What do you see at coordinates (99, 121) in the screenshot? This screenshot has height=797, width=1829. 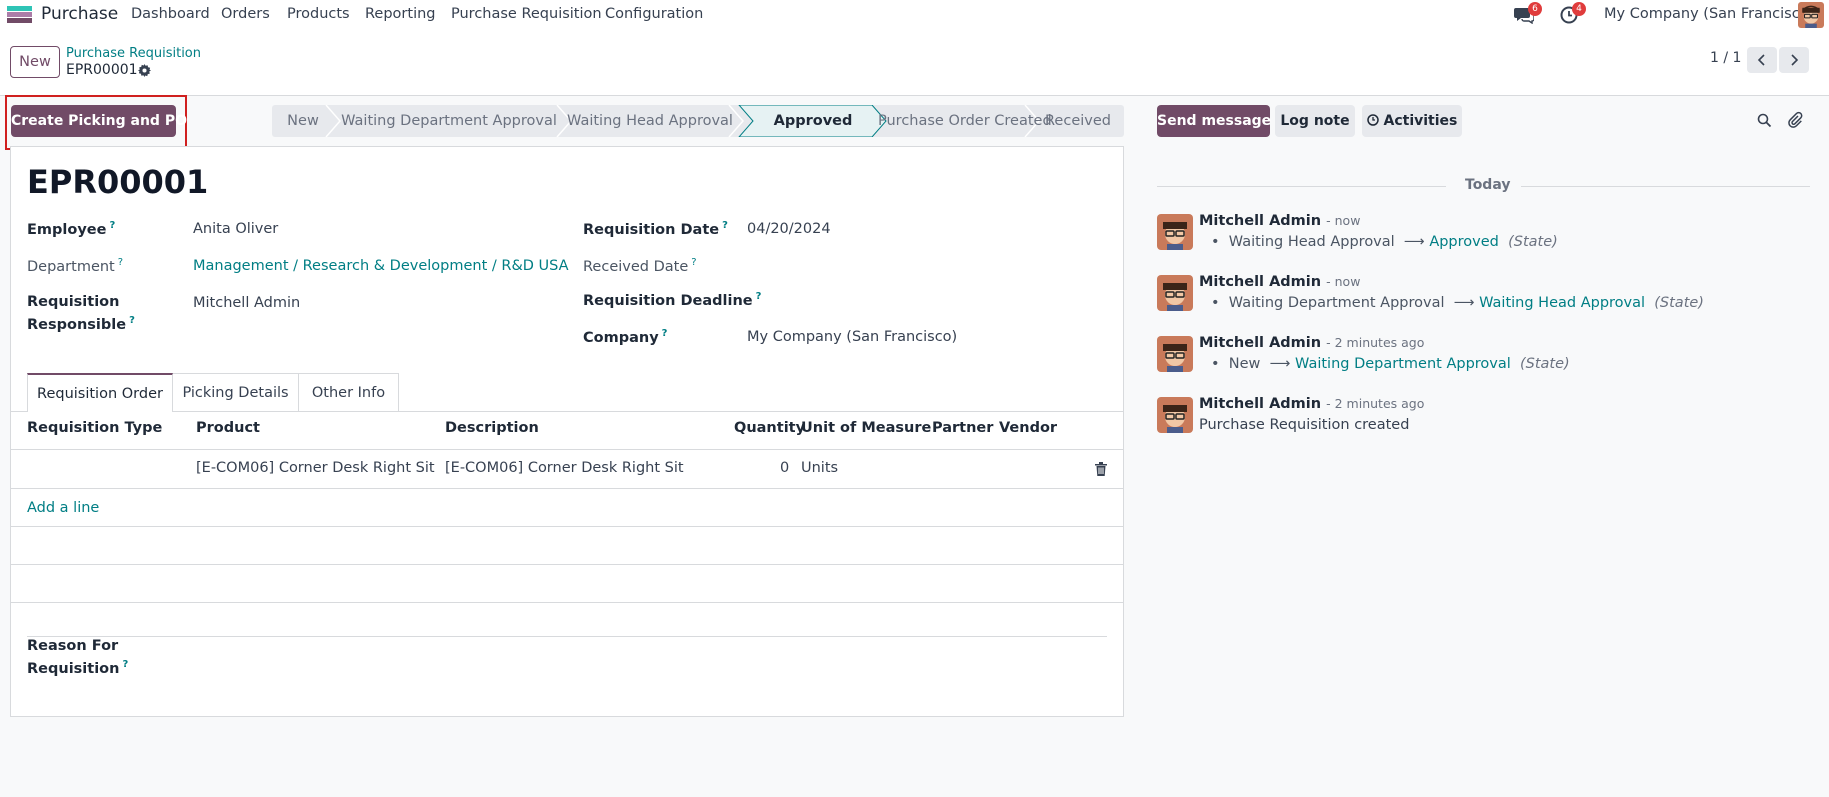 I see `create-picking-and-po-button: Create Picking and PO` at bounding box center [99, 121].